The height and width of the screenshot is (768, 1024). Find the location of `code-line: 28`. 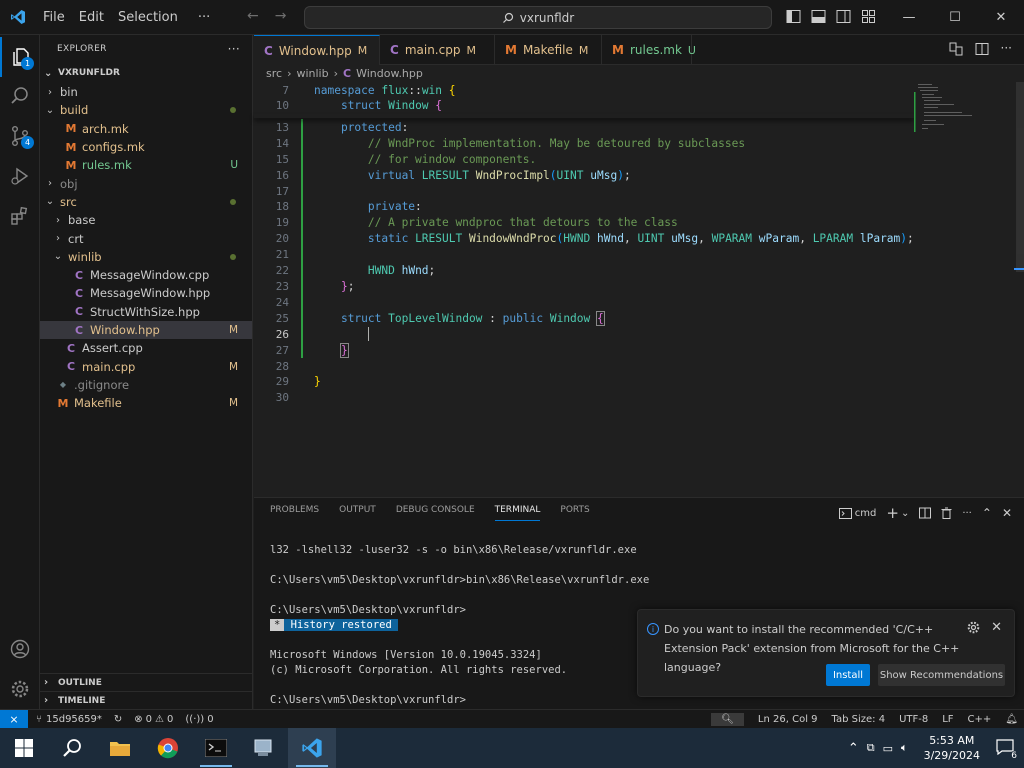

code-line: 28 is located at coordinates (634, 366).